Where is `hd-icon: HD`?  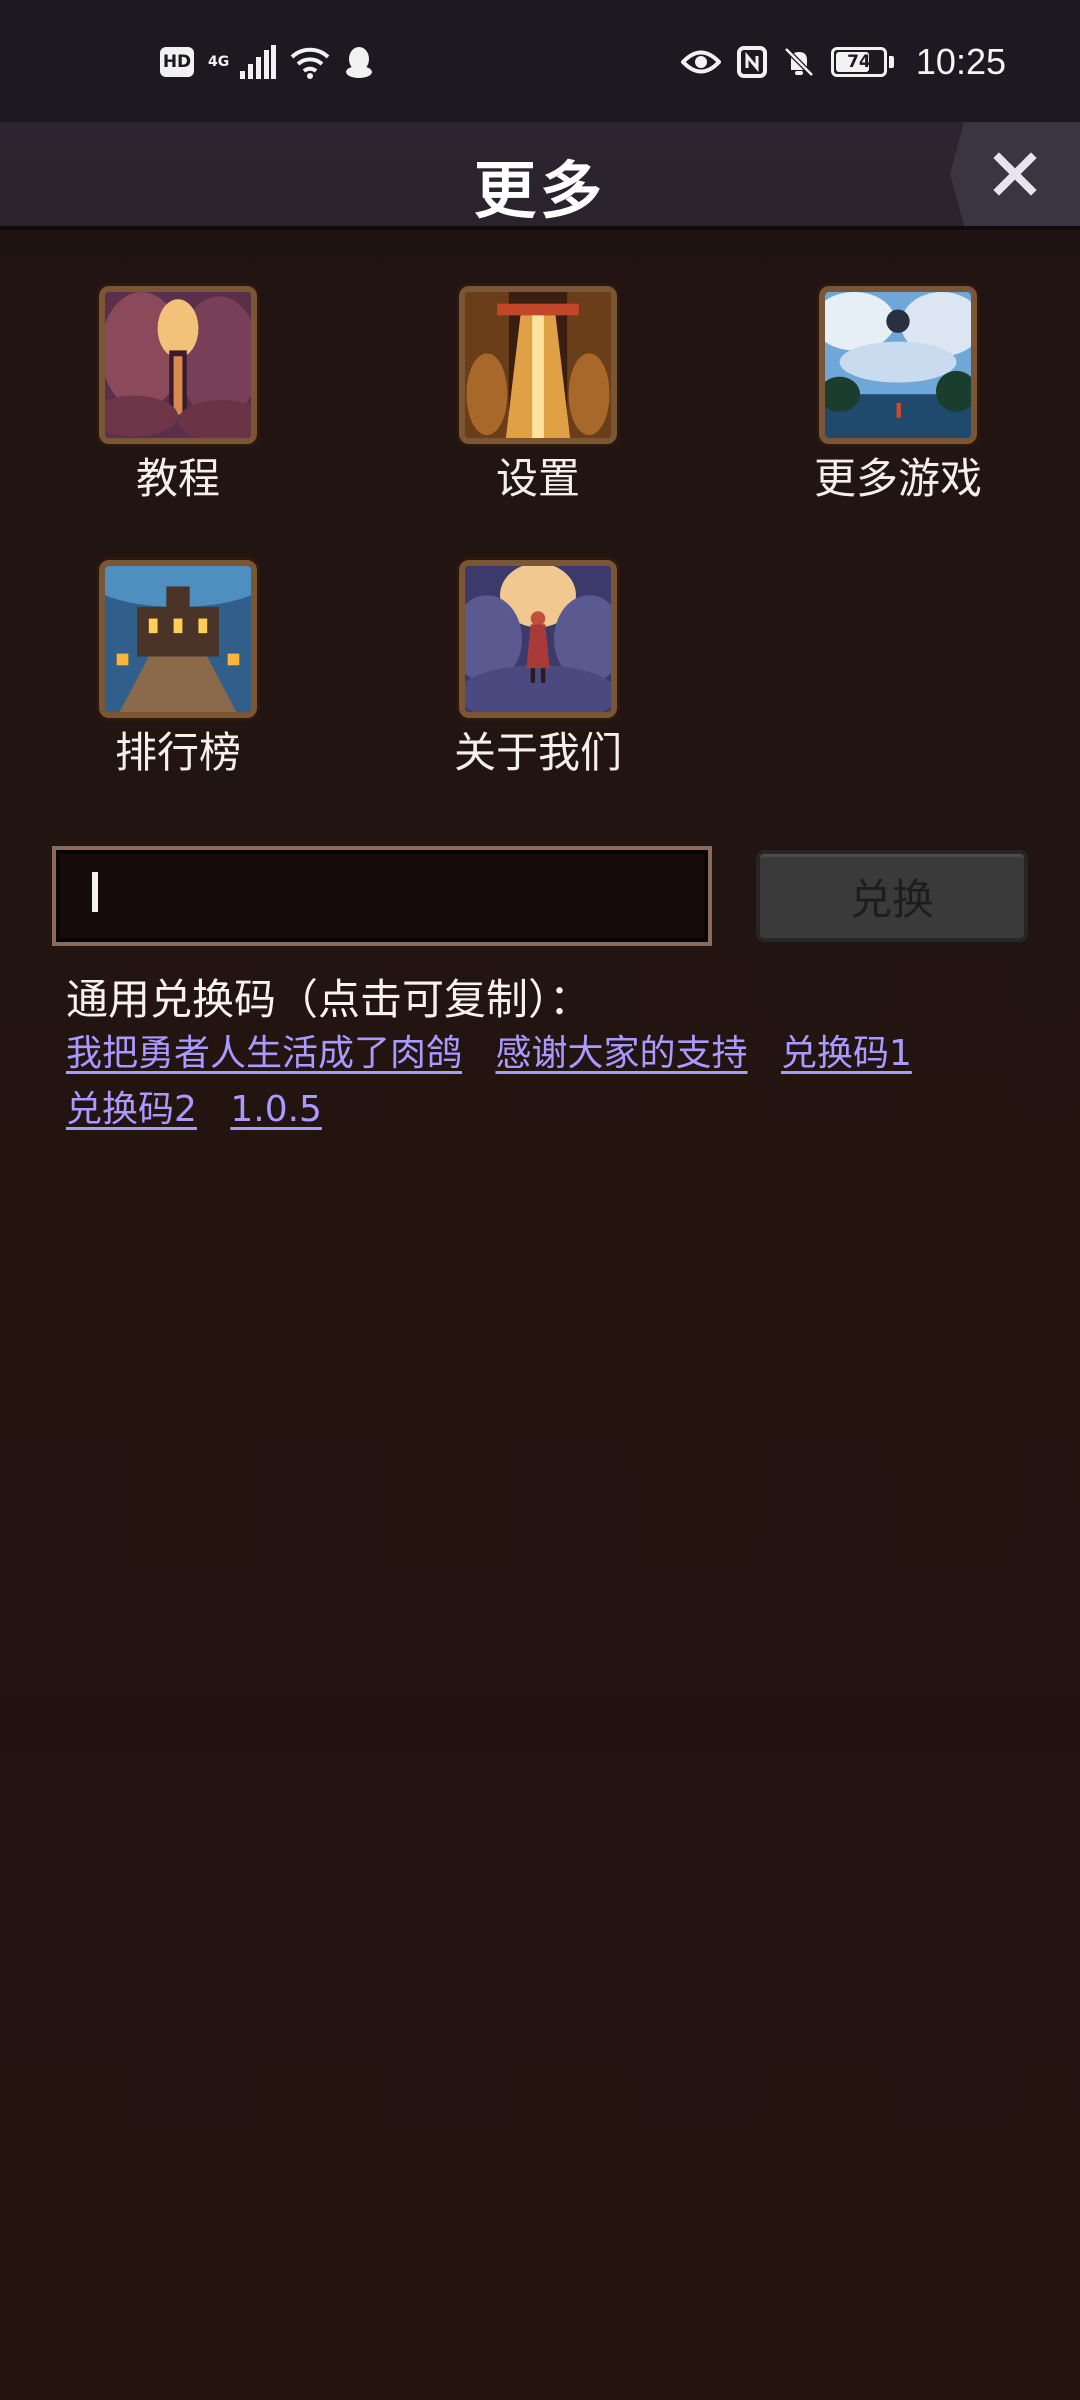
hd-icon: HD is located at coordinates (177, 62).